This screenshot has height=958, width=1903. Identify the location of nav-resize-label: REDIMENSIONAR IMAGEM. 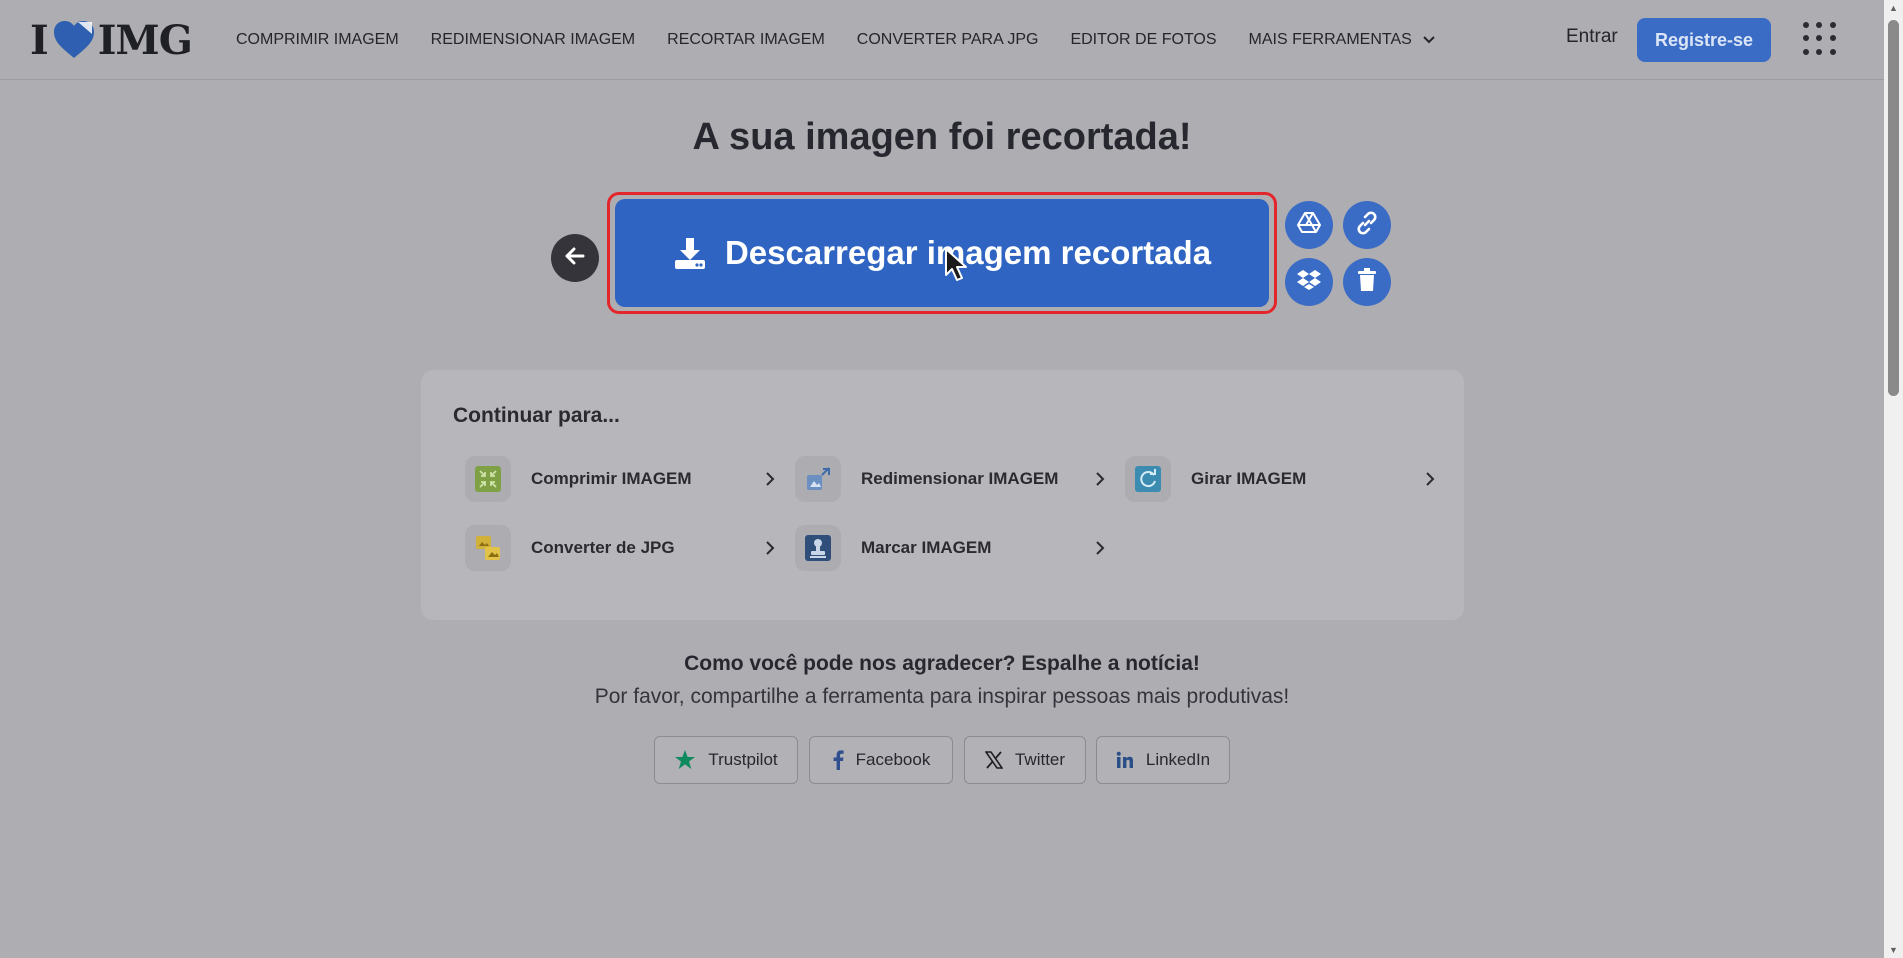
(533, 39).